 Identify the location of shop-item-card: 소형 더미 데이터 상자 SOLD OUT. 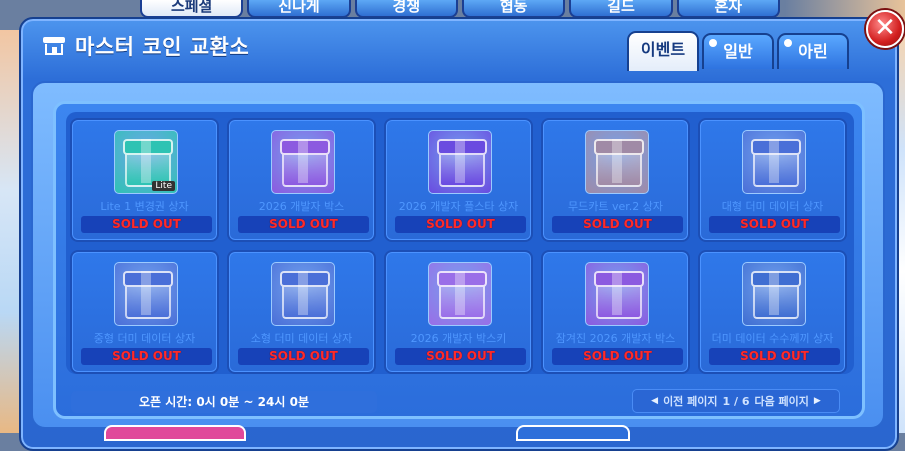
(301, 312).